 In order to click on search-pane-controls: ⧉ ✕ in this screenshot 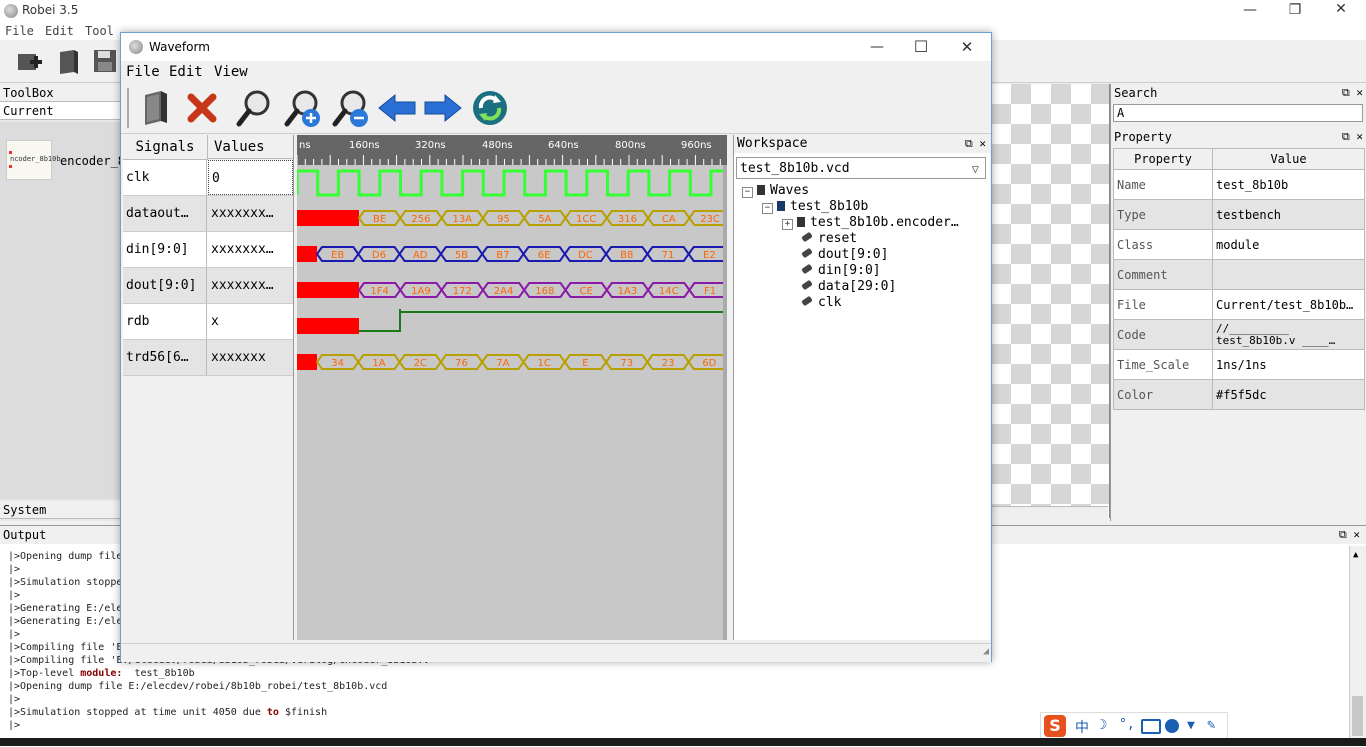, I will do `click(1352, 93)`.